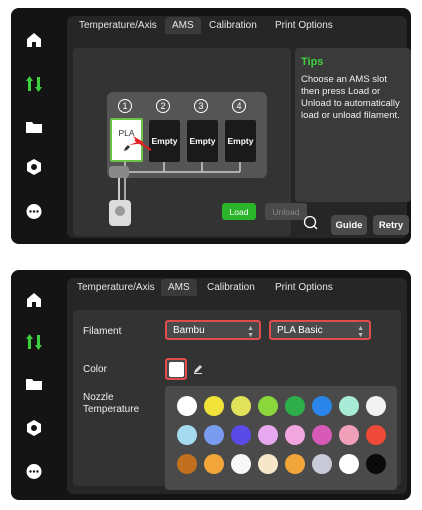 The image size is (422, 510). What do you see at coordinates (102, 331) in the screenshot?
I see `filament-label: Filament` at bounding box center [102, 331].